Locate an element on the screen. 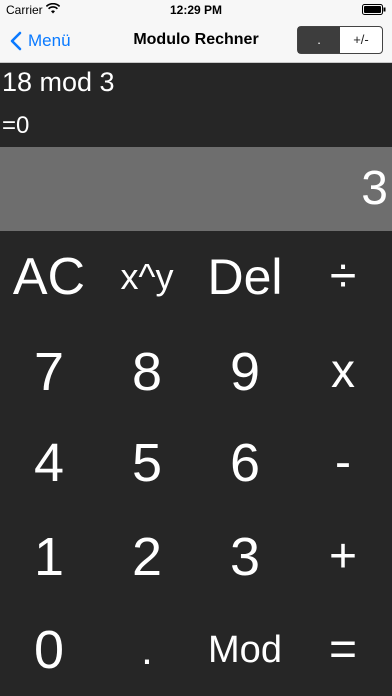  segmented-control: . +/- is located at coordinates (340, 40).